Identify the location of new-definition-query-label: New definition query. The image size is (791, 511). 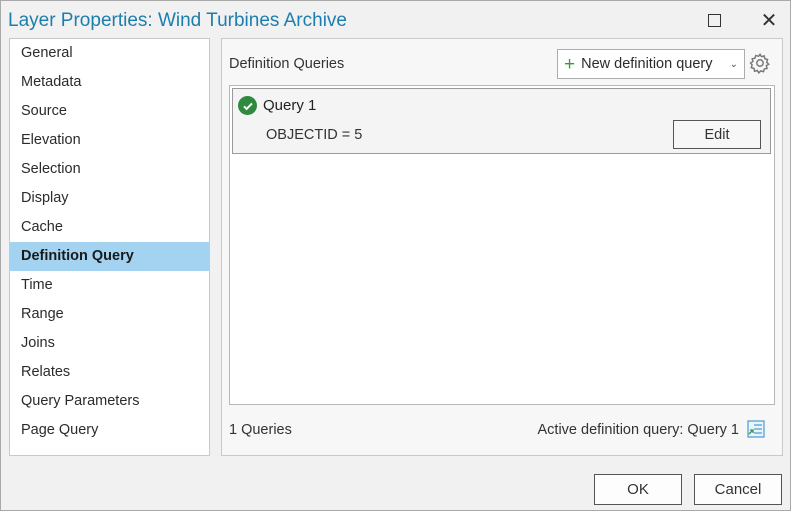
(647, 64).